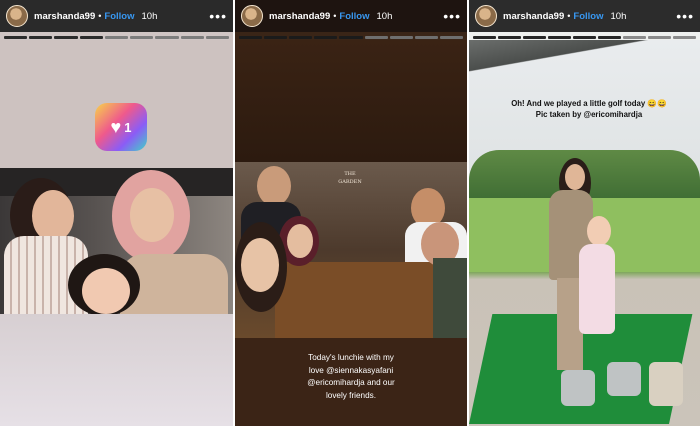 This screenshot has width=700, height=426. I want to click on story-photo: THE GARDEN, so click(351, 250).